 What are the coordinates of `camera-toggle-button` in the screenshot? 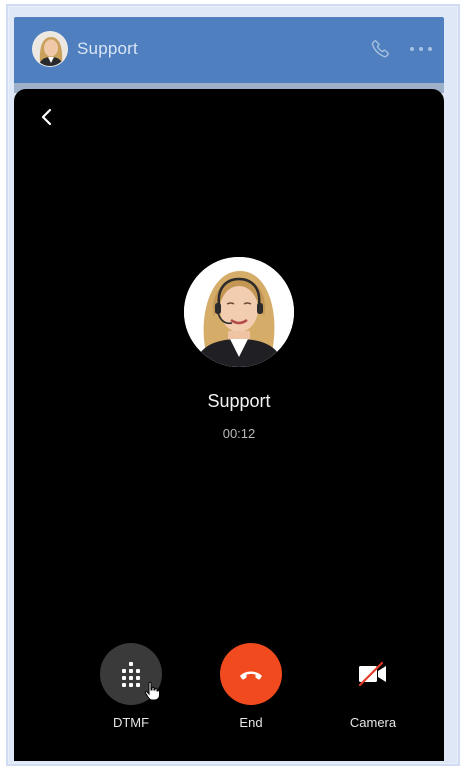 It's located at (373, 674).